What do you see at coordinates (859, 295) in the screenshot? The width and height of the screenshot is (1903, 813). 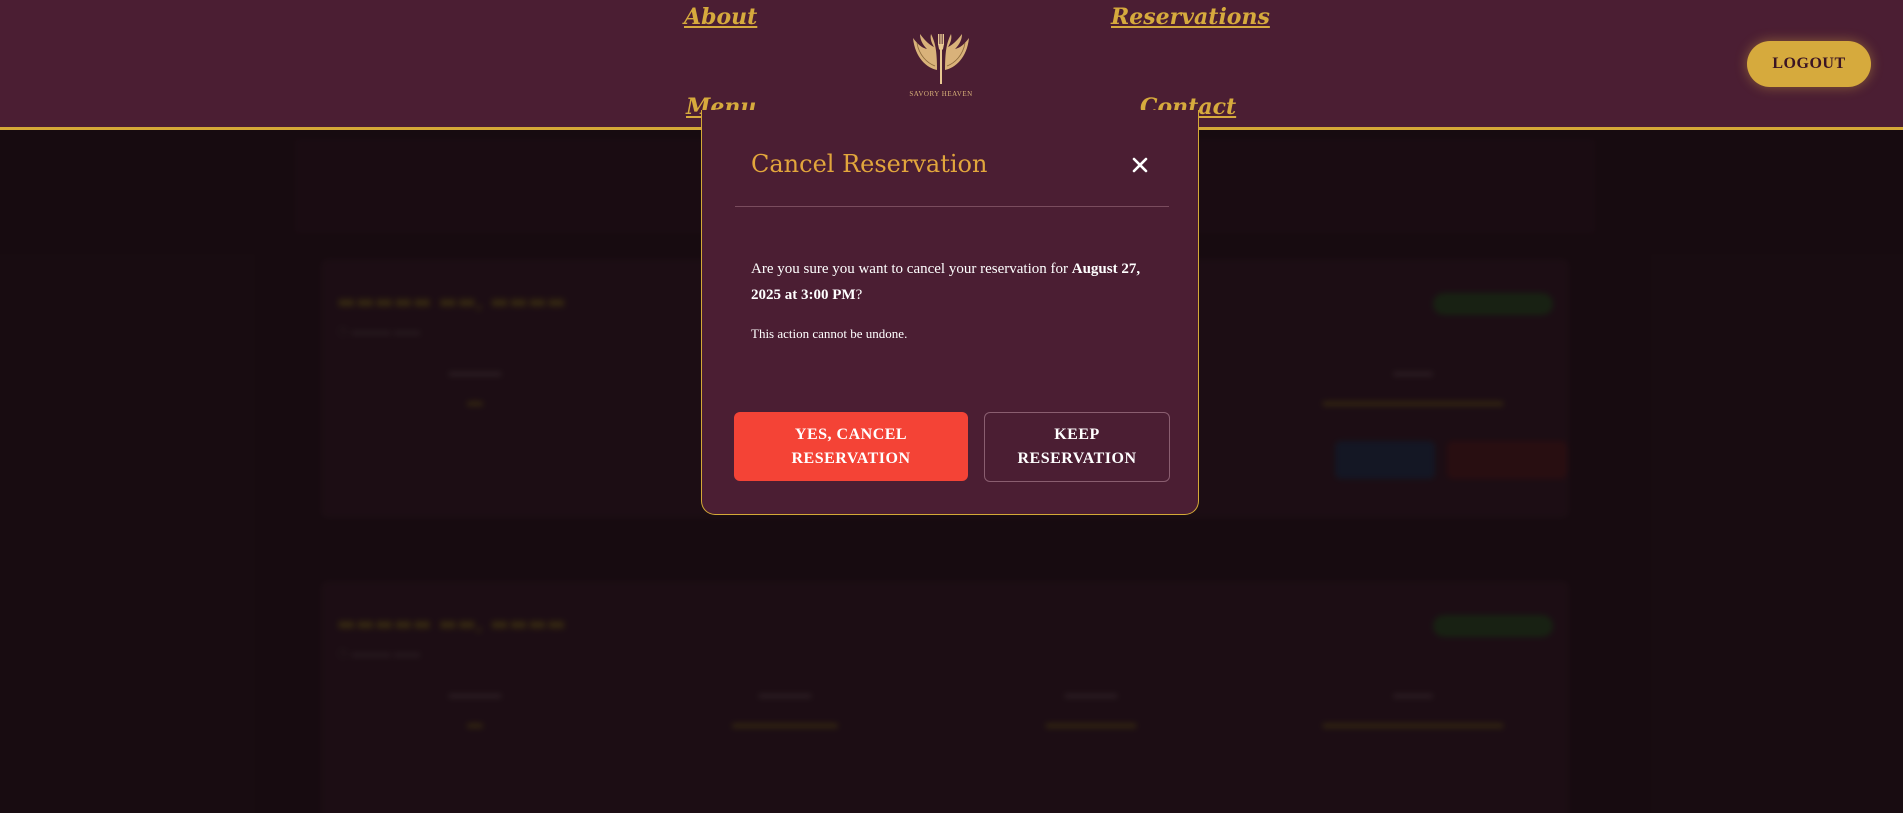 I see `confirm-suffix: ?` at bounding box center [859, 295].